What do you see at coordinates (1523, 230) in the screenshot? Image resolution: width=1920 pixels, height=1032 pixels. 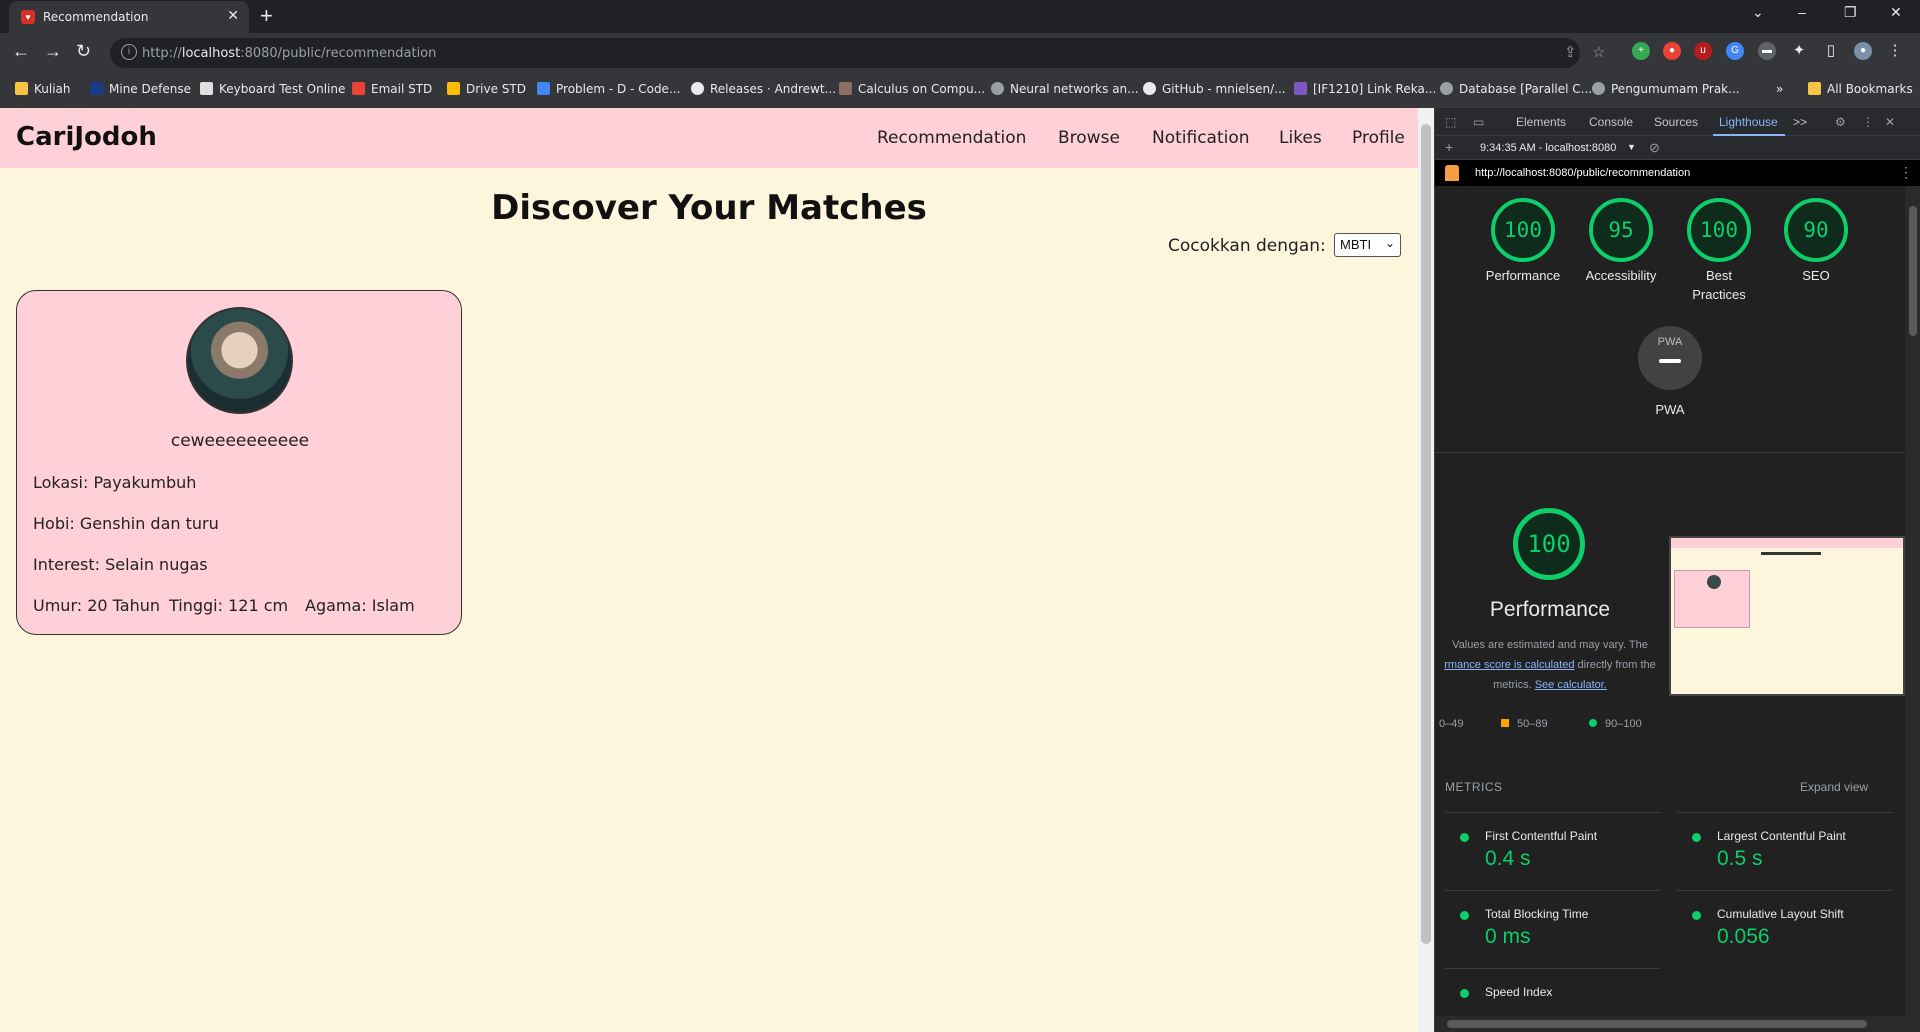 I see `score-gauge-performance: 100` at bounding box center [1523, 230].